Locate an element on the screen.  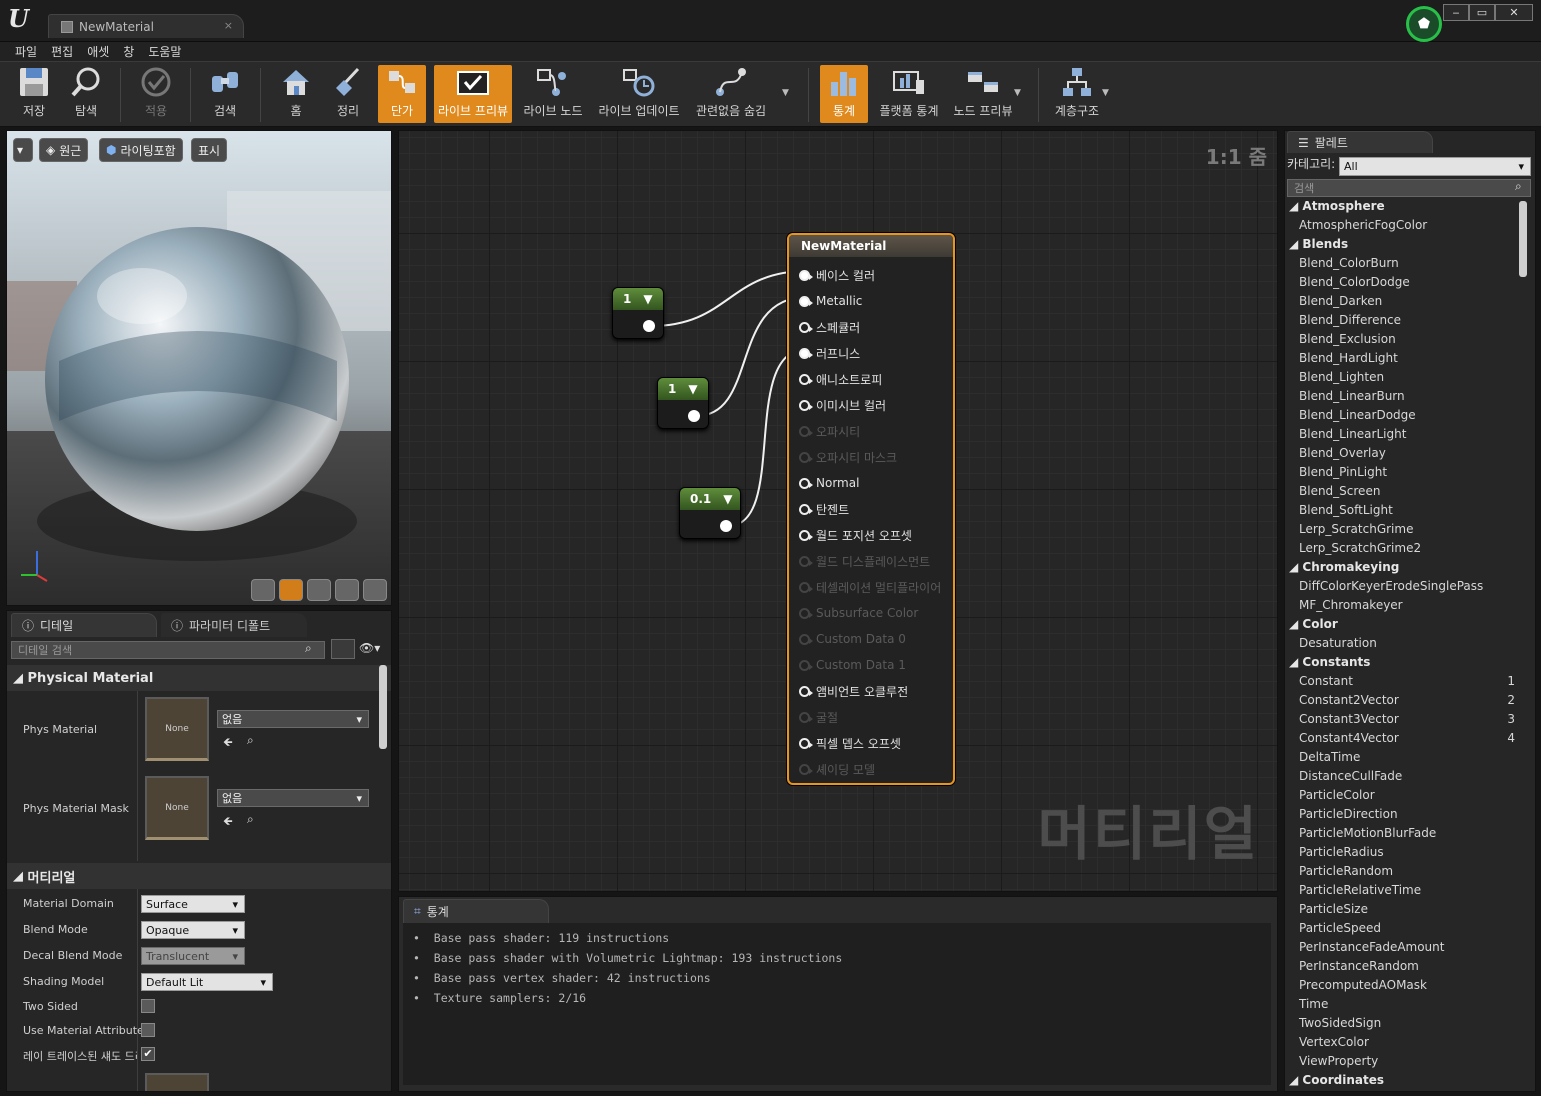
menu-help: 도움말 is located at coordinates (164, 51).